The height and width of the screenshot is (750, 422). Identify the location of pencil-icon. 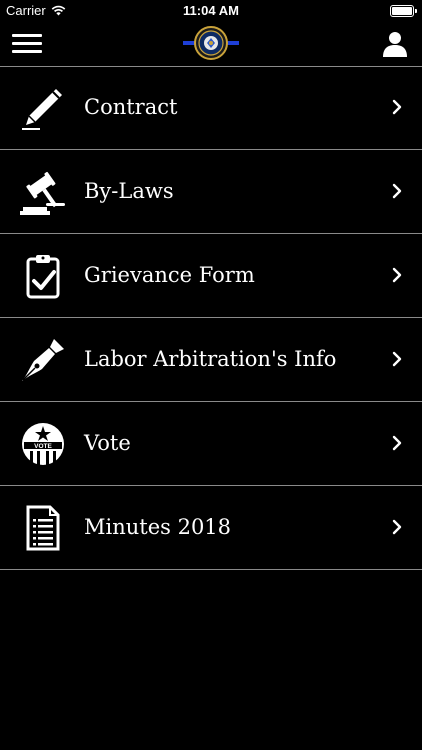
(42, 109).